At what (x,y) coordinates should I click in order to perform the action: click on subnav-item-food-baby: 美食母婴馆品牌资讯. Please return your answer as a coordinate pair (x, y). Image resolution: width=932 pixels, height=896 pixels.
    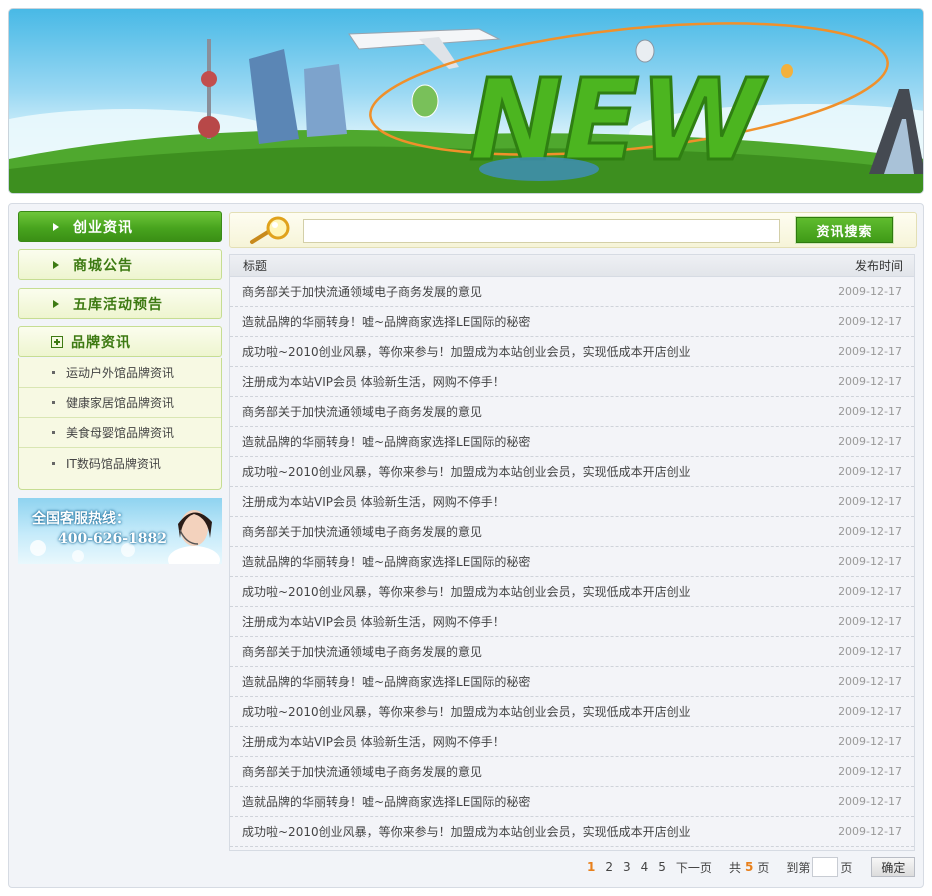
    Looking at the image, I should click on (120, 433).